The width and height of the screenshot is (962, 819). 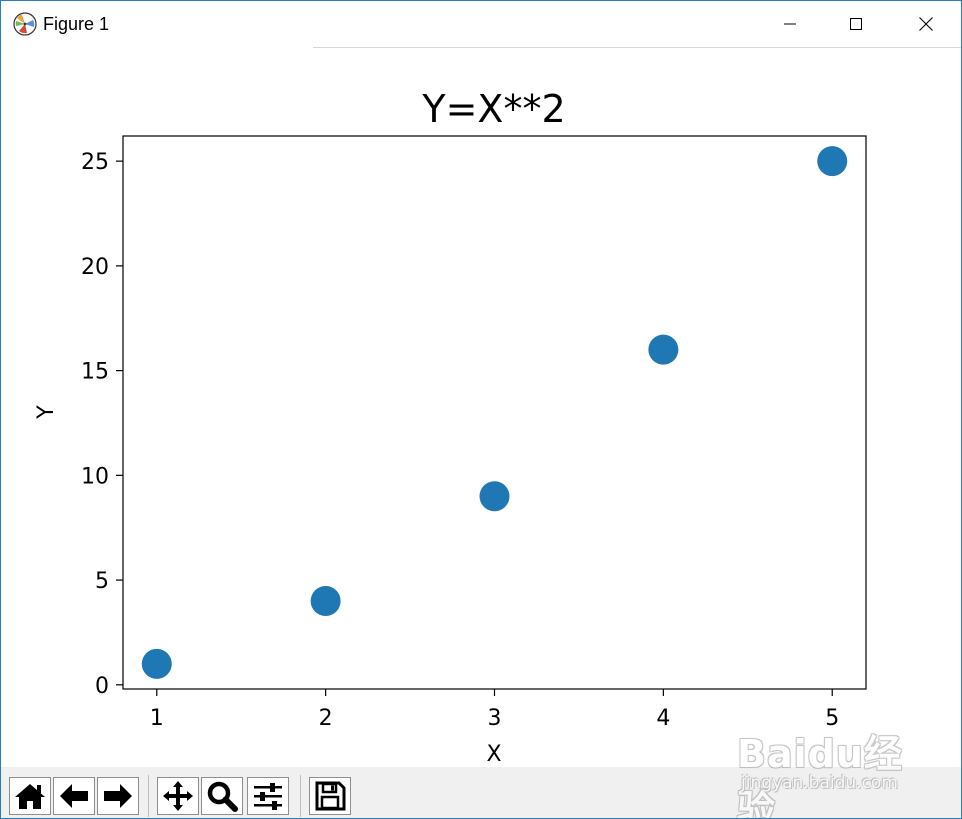 I want to click on close-button, so click(x=926, y=24).